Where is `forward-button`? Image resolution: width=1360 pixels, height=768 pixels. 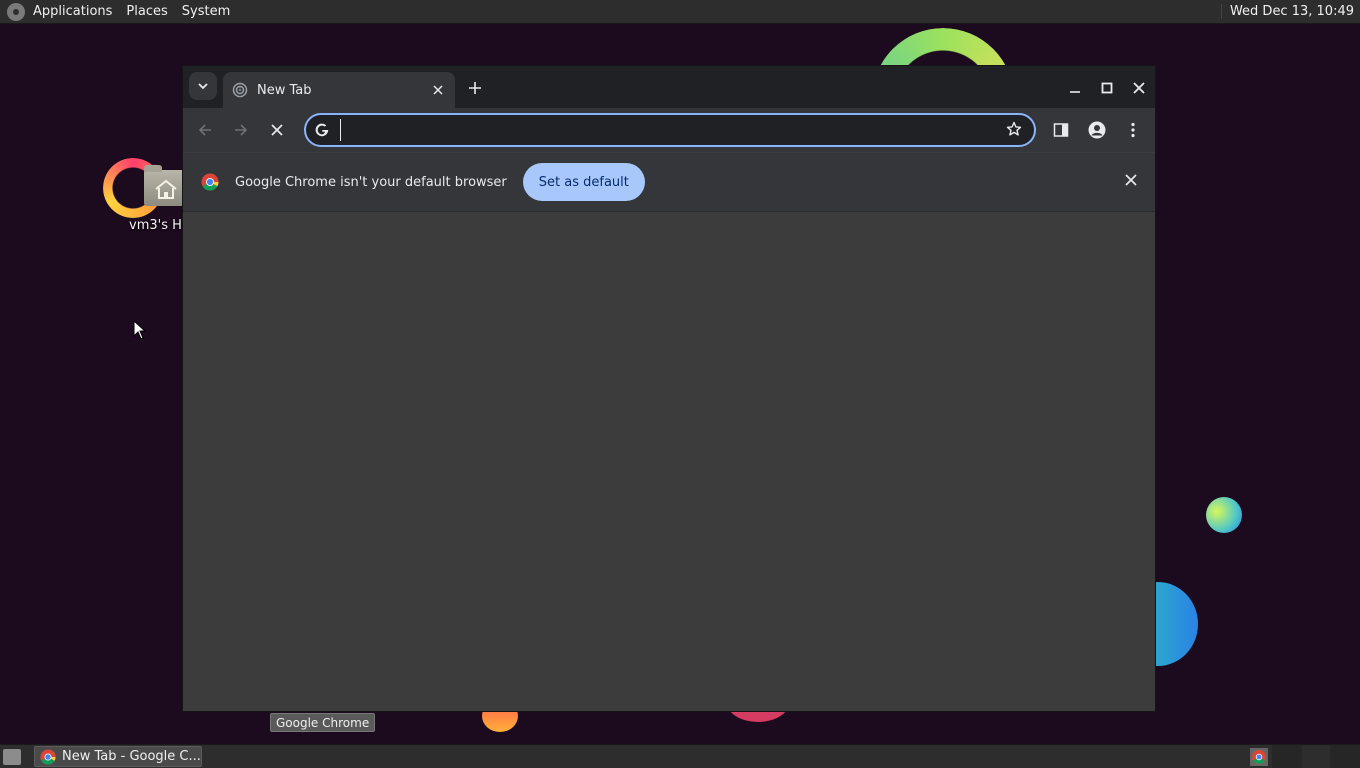
forward-button is located at coordinates (241, 130).